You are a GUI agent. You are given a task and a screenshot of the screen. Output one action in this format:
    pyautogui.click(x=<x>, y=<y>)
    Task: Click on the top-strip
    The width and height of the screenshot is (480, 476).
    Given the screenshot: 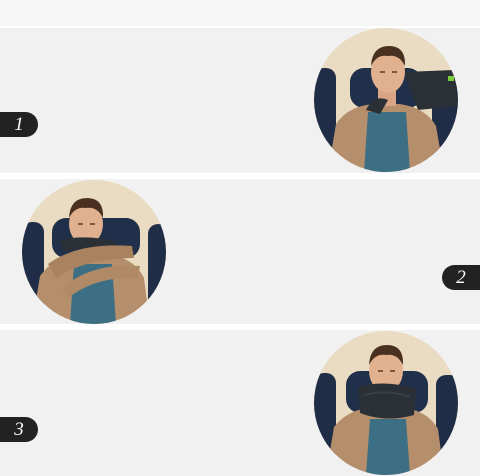 What is the action you would take?
    pyautogui.click(x=240, y=13)
    